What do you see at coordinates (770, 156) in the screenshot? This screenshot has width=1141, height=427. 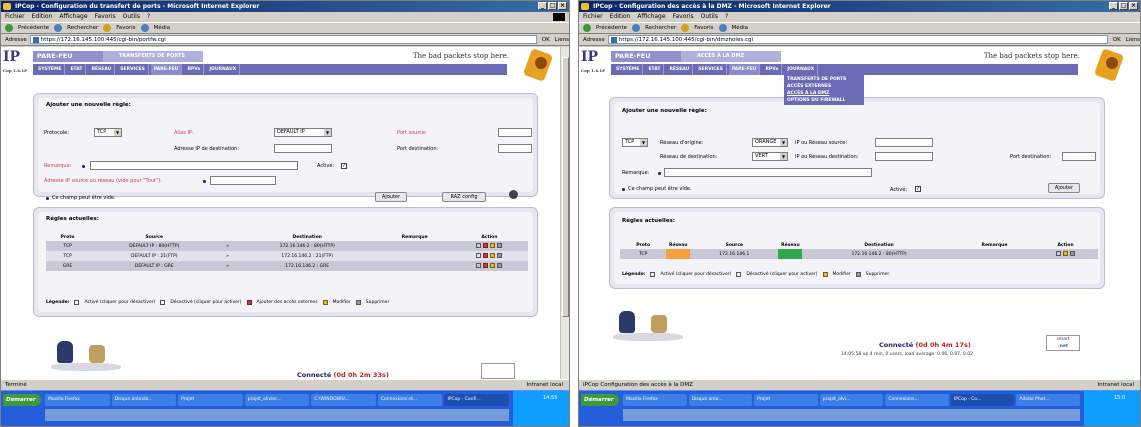 I see `dest-net-select: VERT` at bounding box center [770, 156].